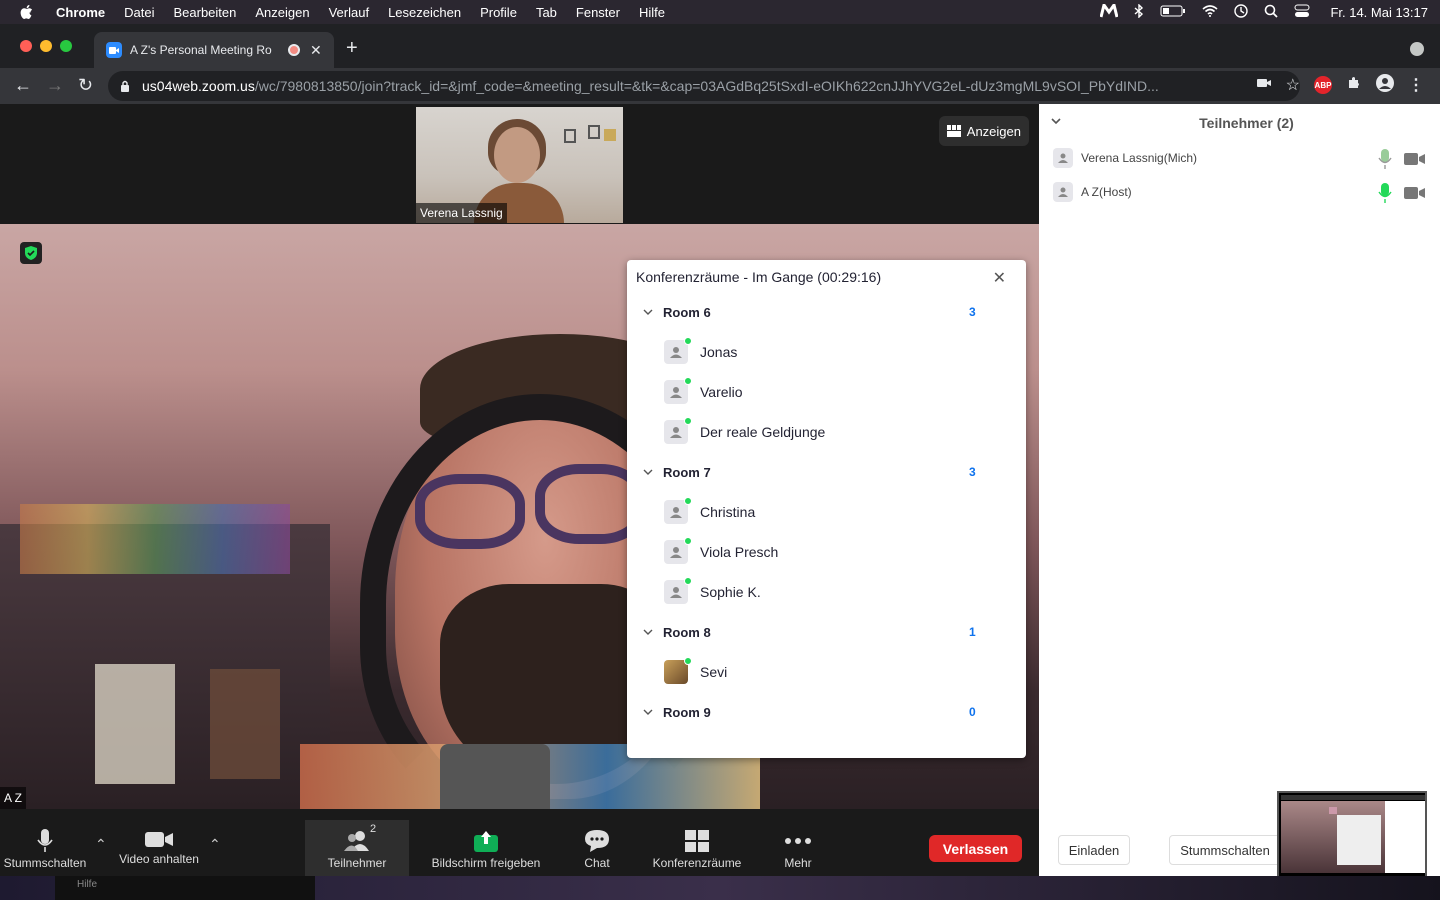 Image resolution: width=1440 pixels, height=900 pixels. Describe the element at coordinates (349, 12) in the screenshot. I see `menu-verlauf: Verlauf` at that location.